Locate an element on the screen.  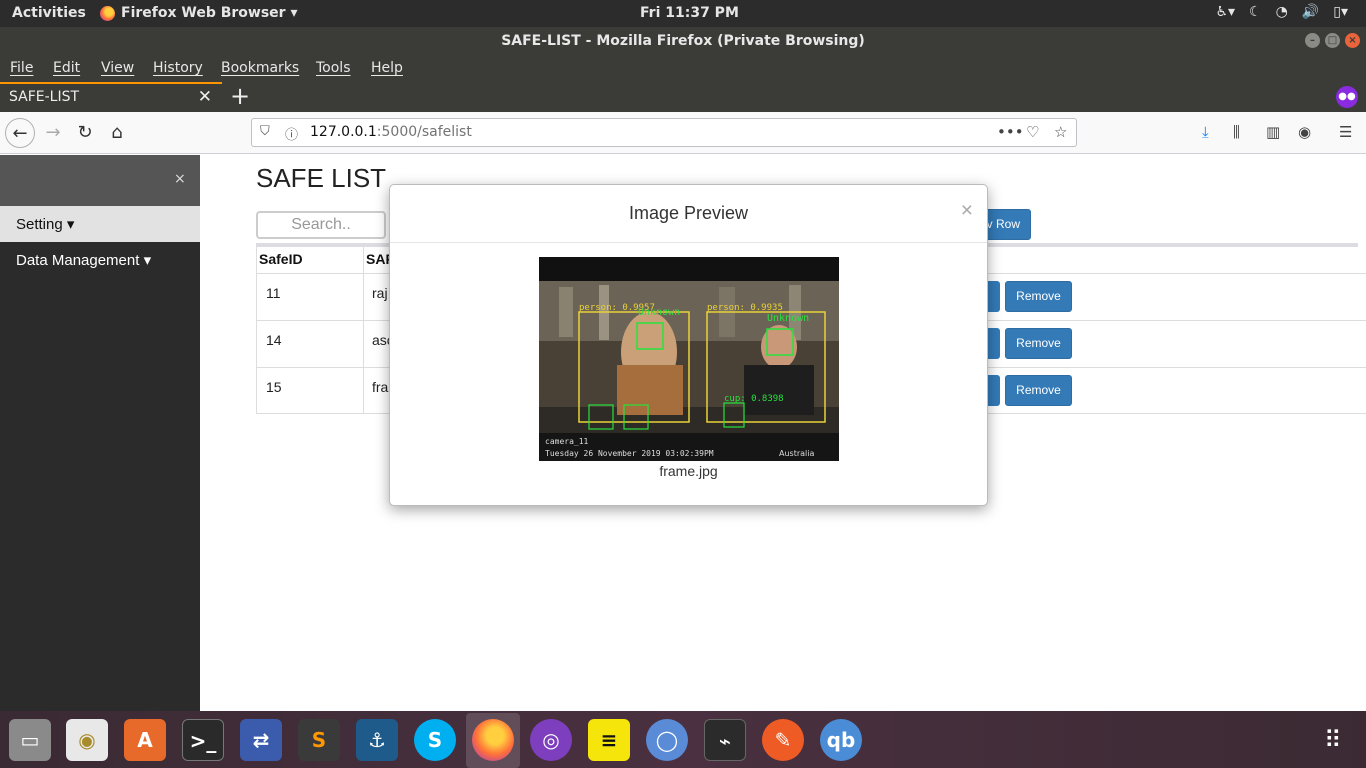
skype-icon: S is located at coordinates (435, 740).